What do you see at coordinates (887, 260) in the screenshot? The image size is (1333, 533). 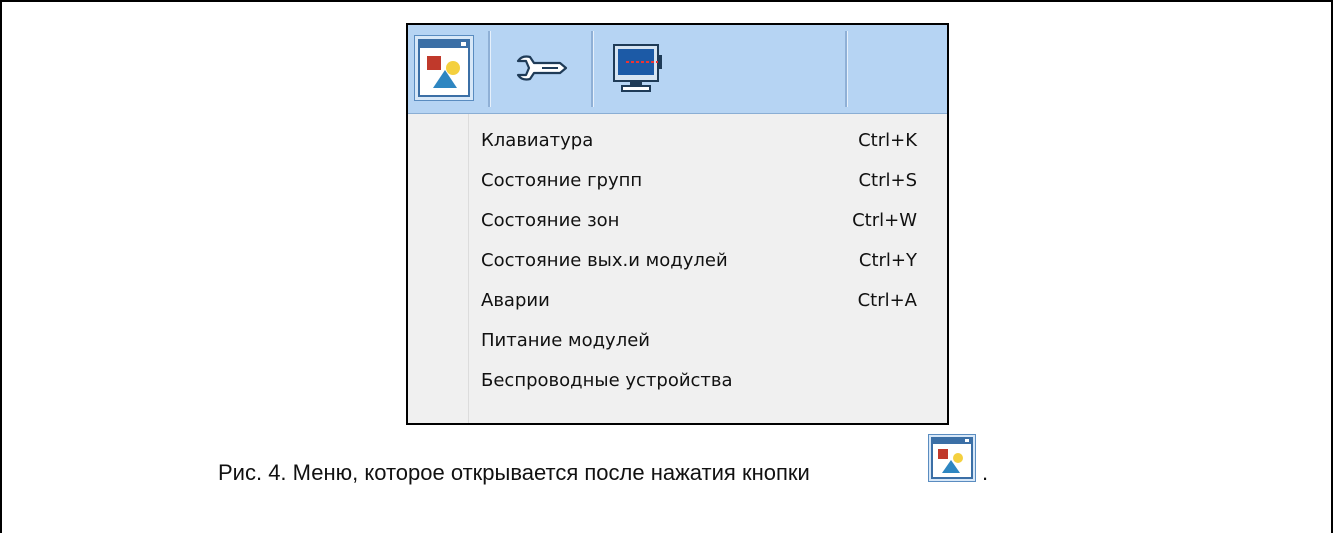 I see `menu-item-shortcut: Ctrl+Y` at bounding box center [887, 260].